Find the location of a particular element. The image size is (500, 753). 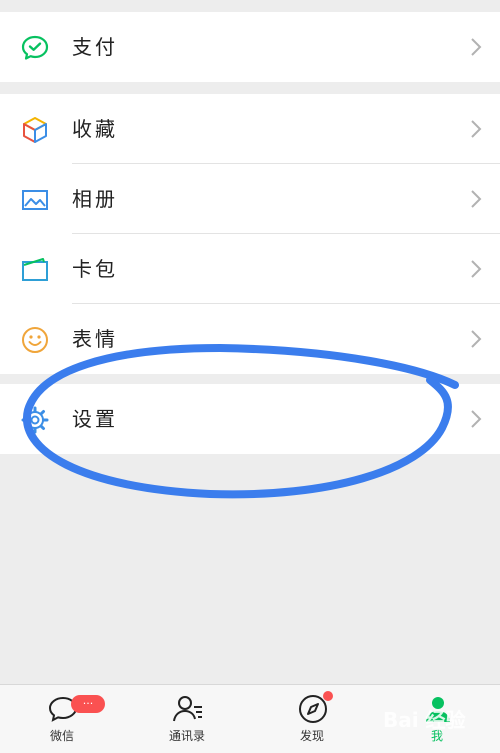

menu-label-pay: 支付 is located at coordinates (95, 47).